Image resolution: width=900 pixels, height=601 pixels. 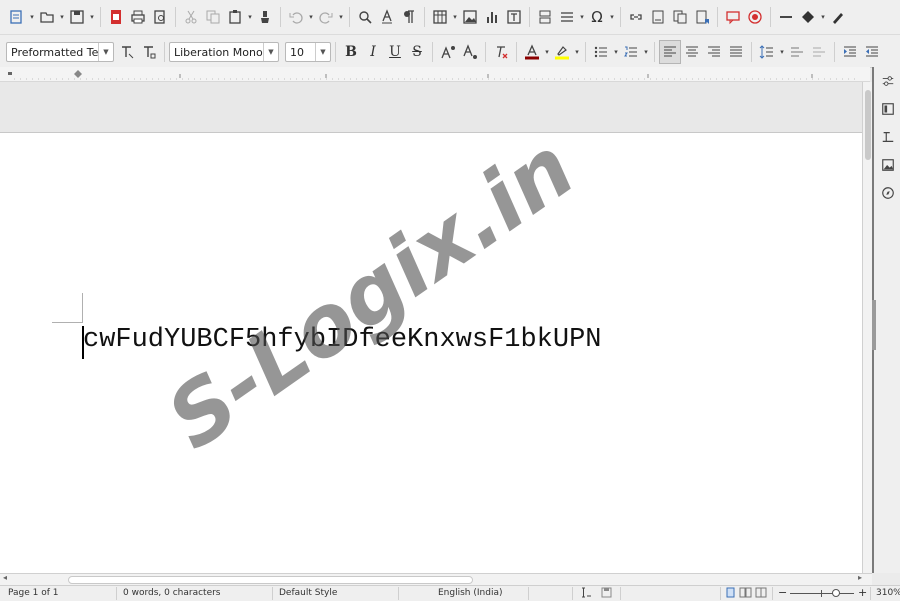 I want to click on font-color-icon, so click(x=532, y=52).